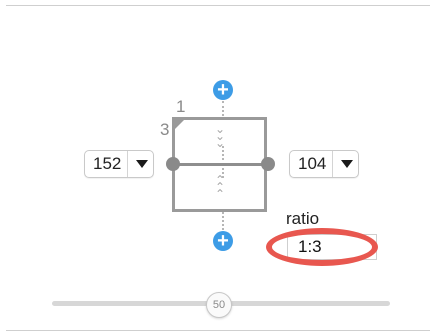  What do you see at coordinates (268, 164) in the screenshot?
I see `right-divider-handle` at bounding box center [268, 164].